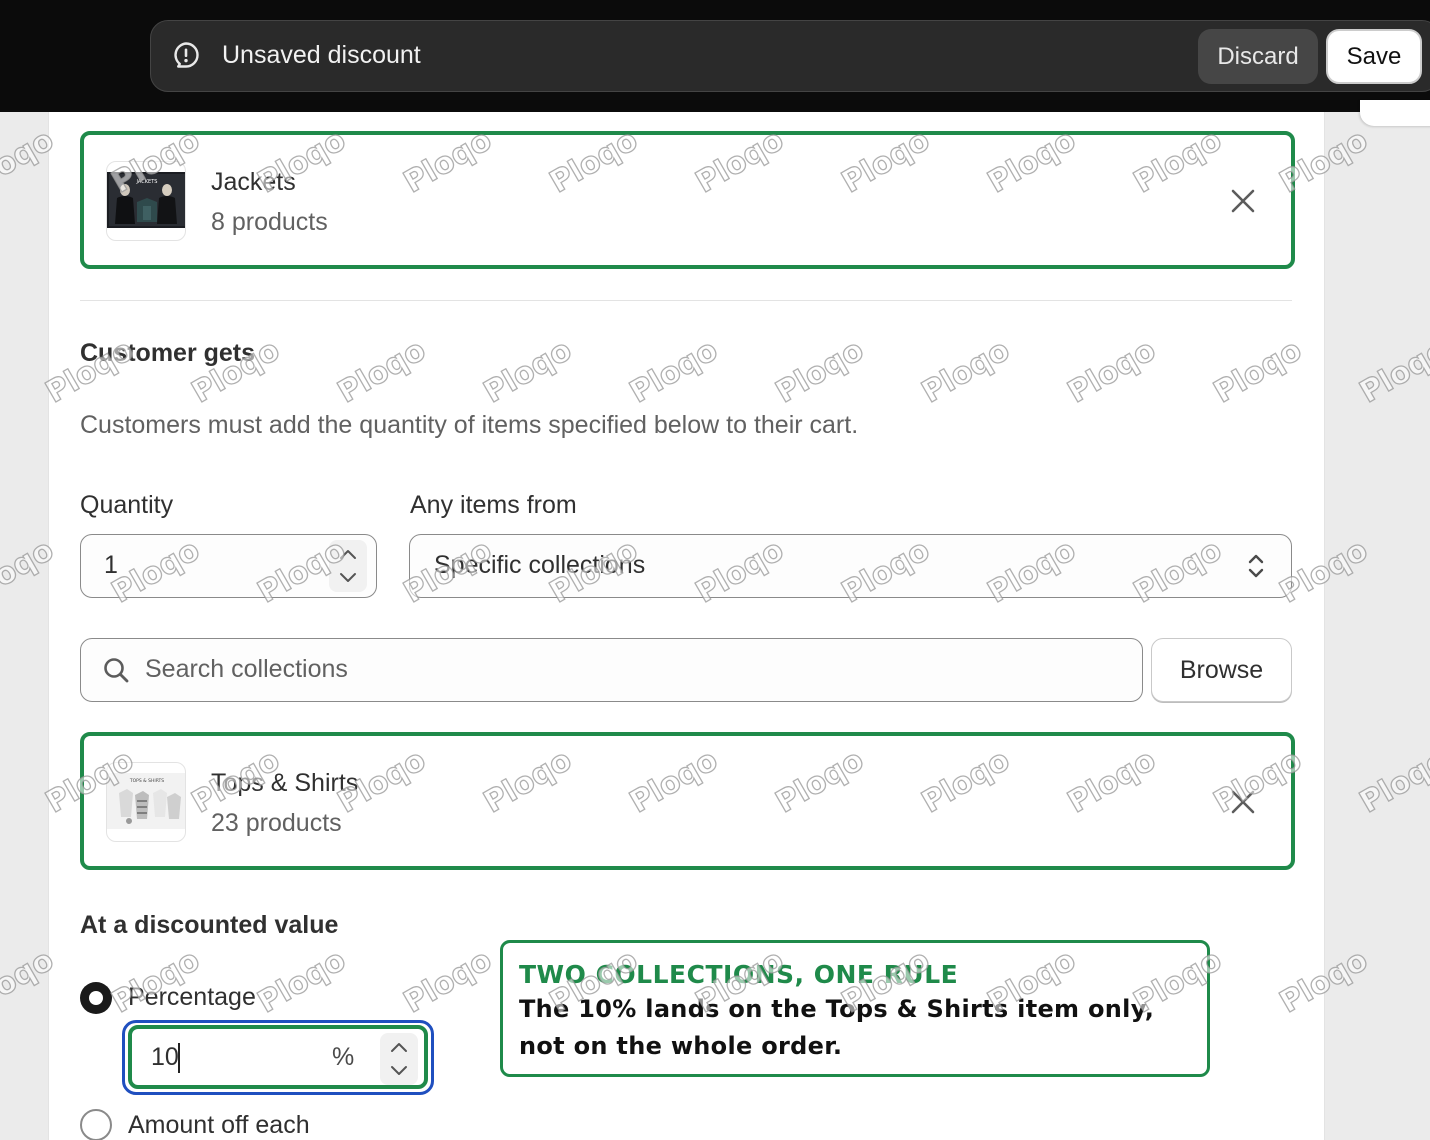  Describe the element at coordinates (343, 1057) in the screenshot. I see `percent-suffix: %` at that location.